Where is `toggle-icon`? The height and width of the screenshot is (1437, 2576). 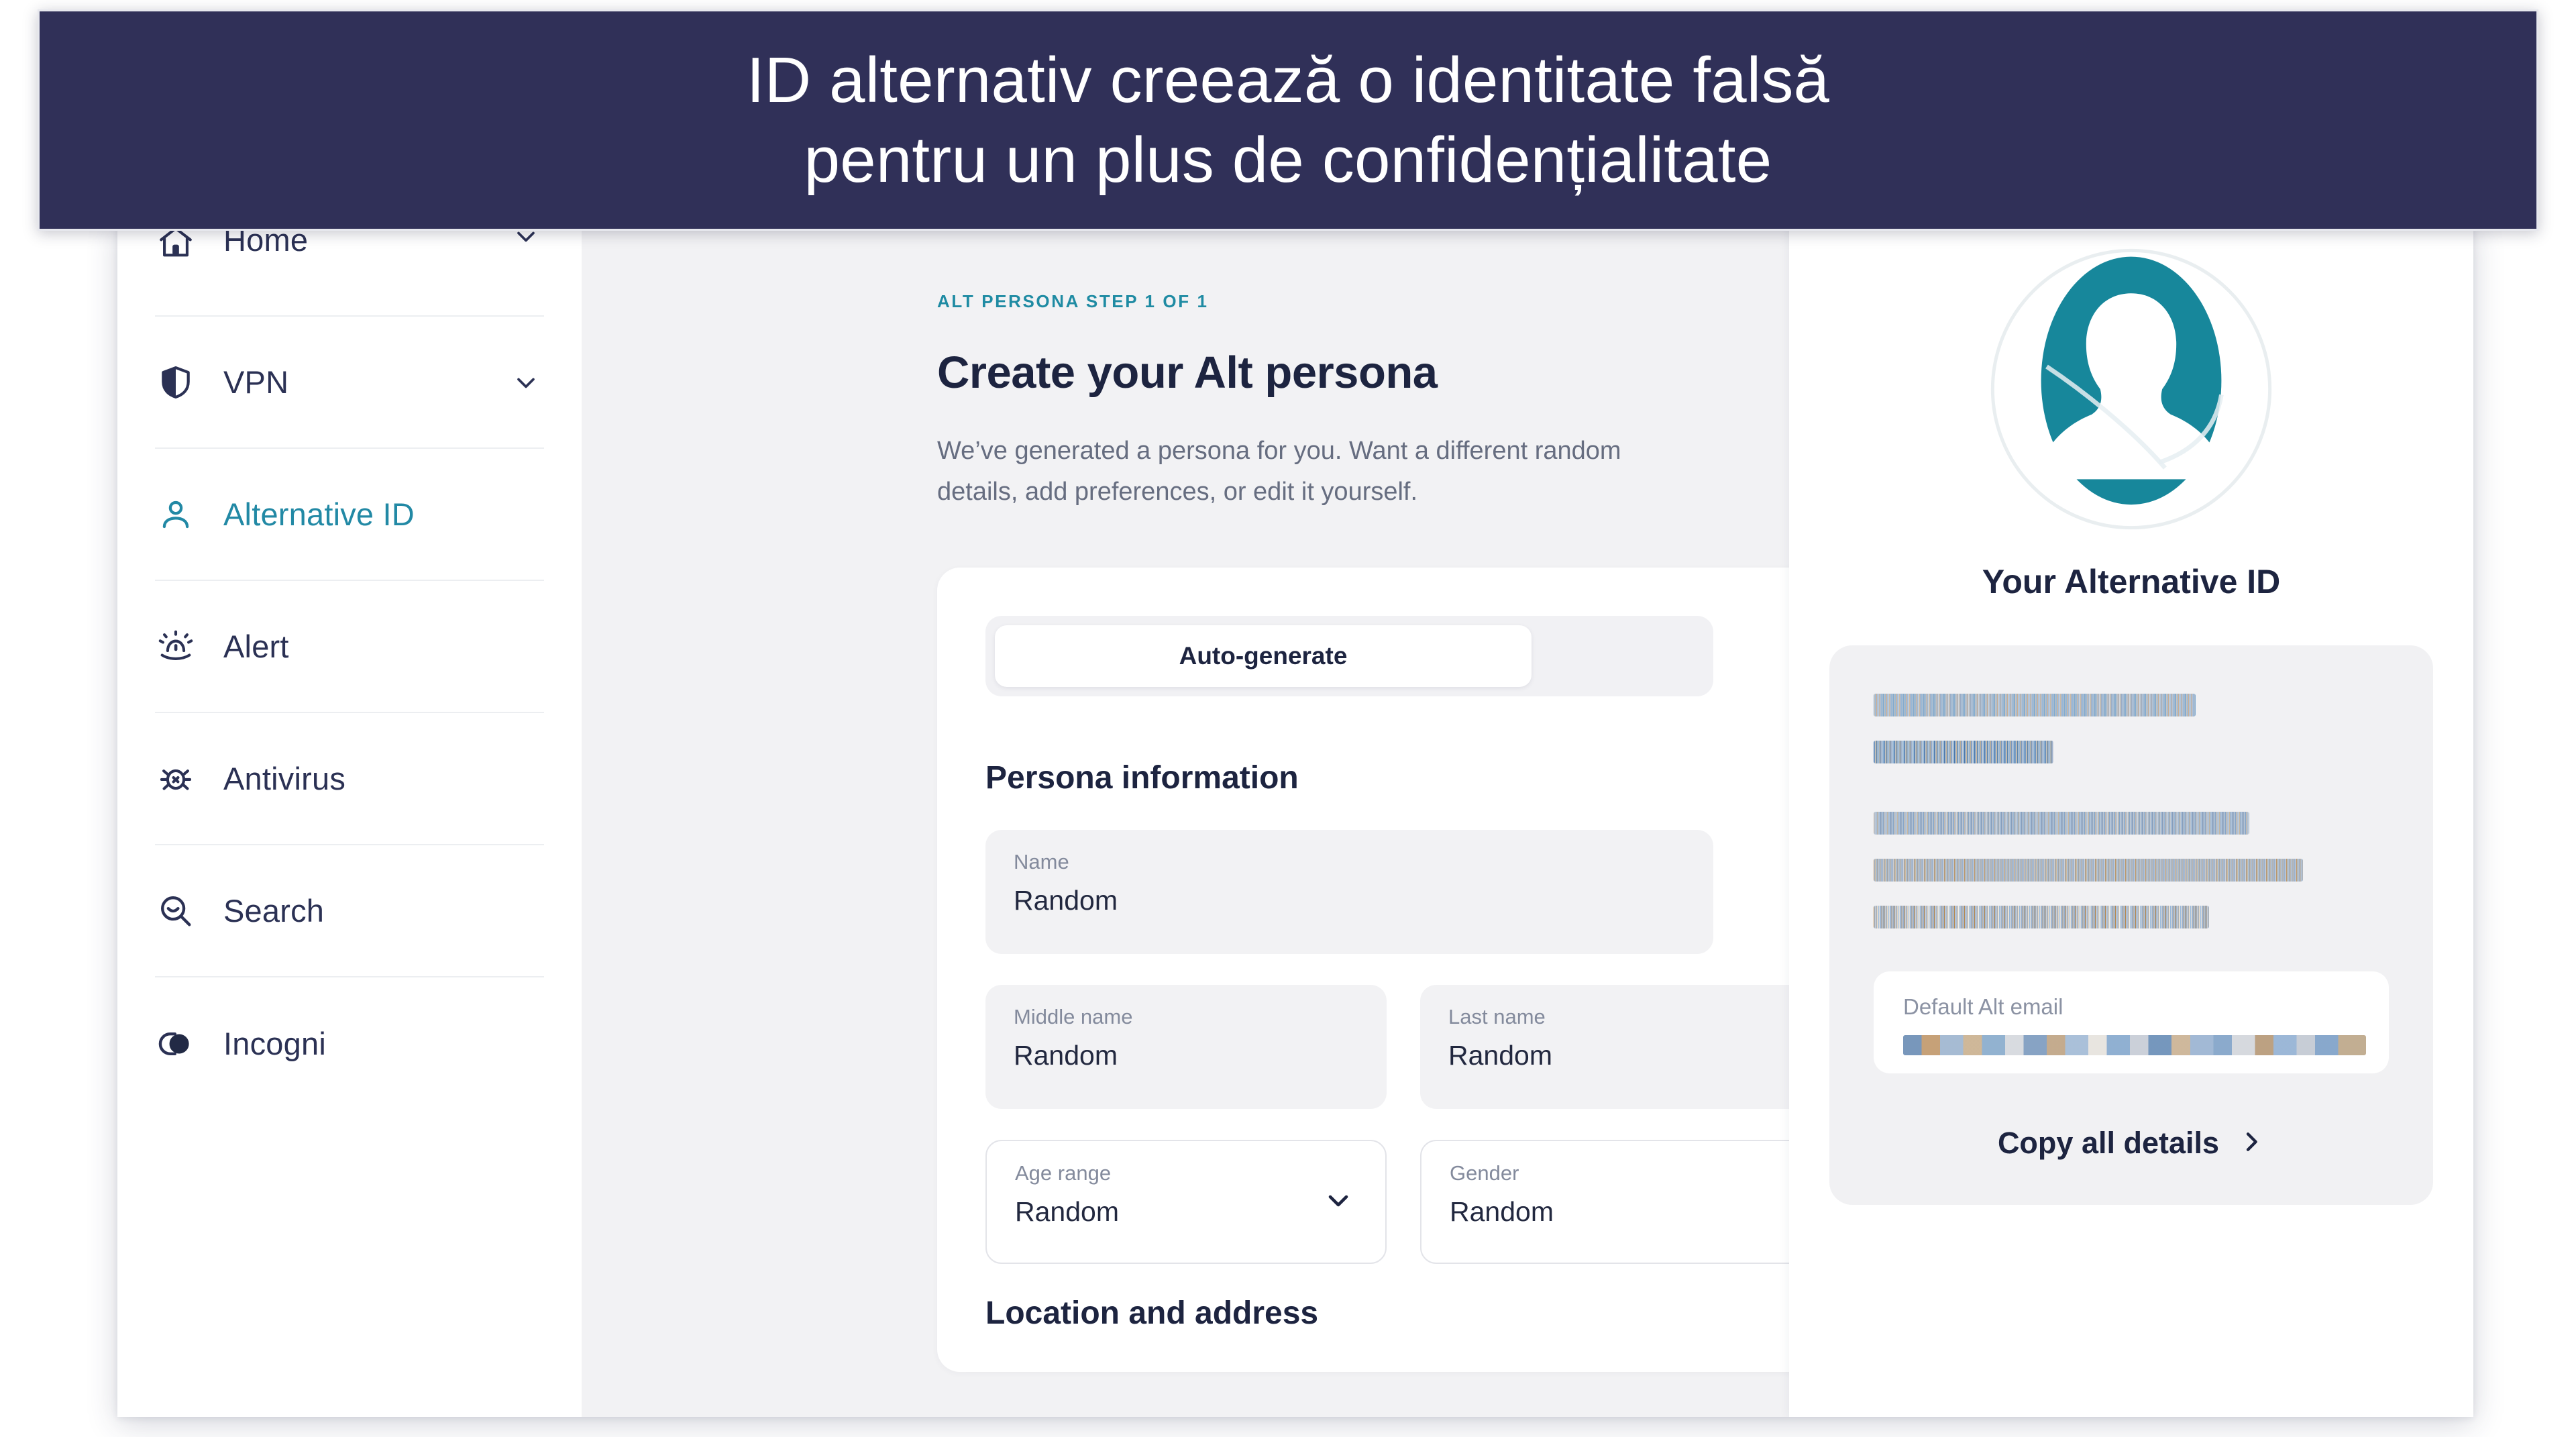
toggle-icon is located at coordinates (176, 1044).